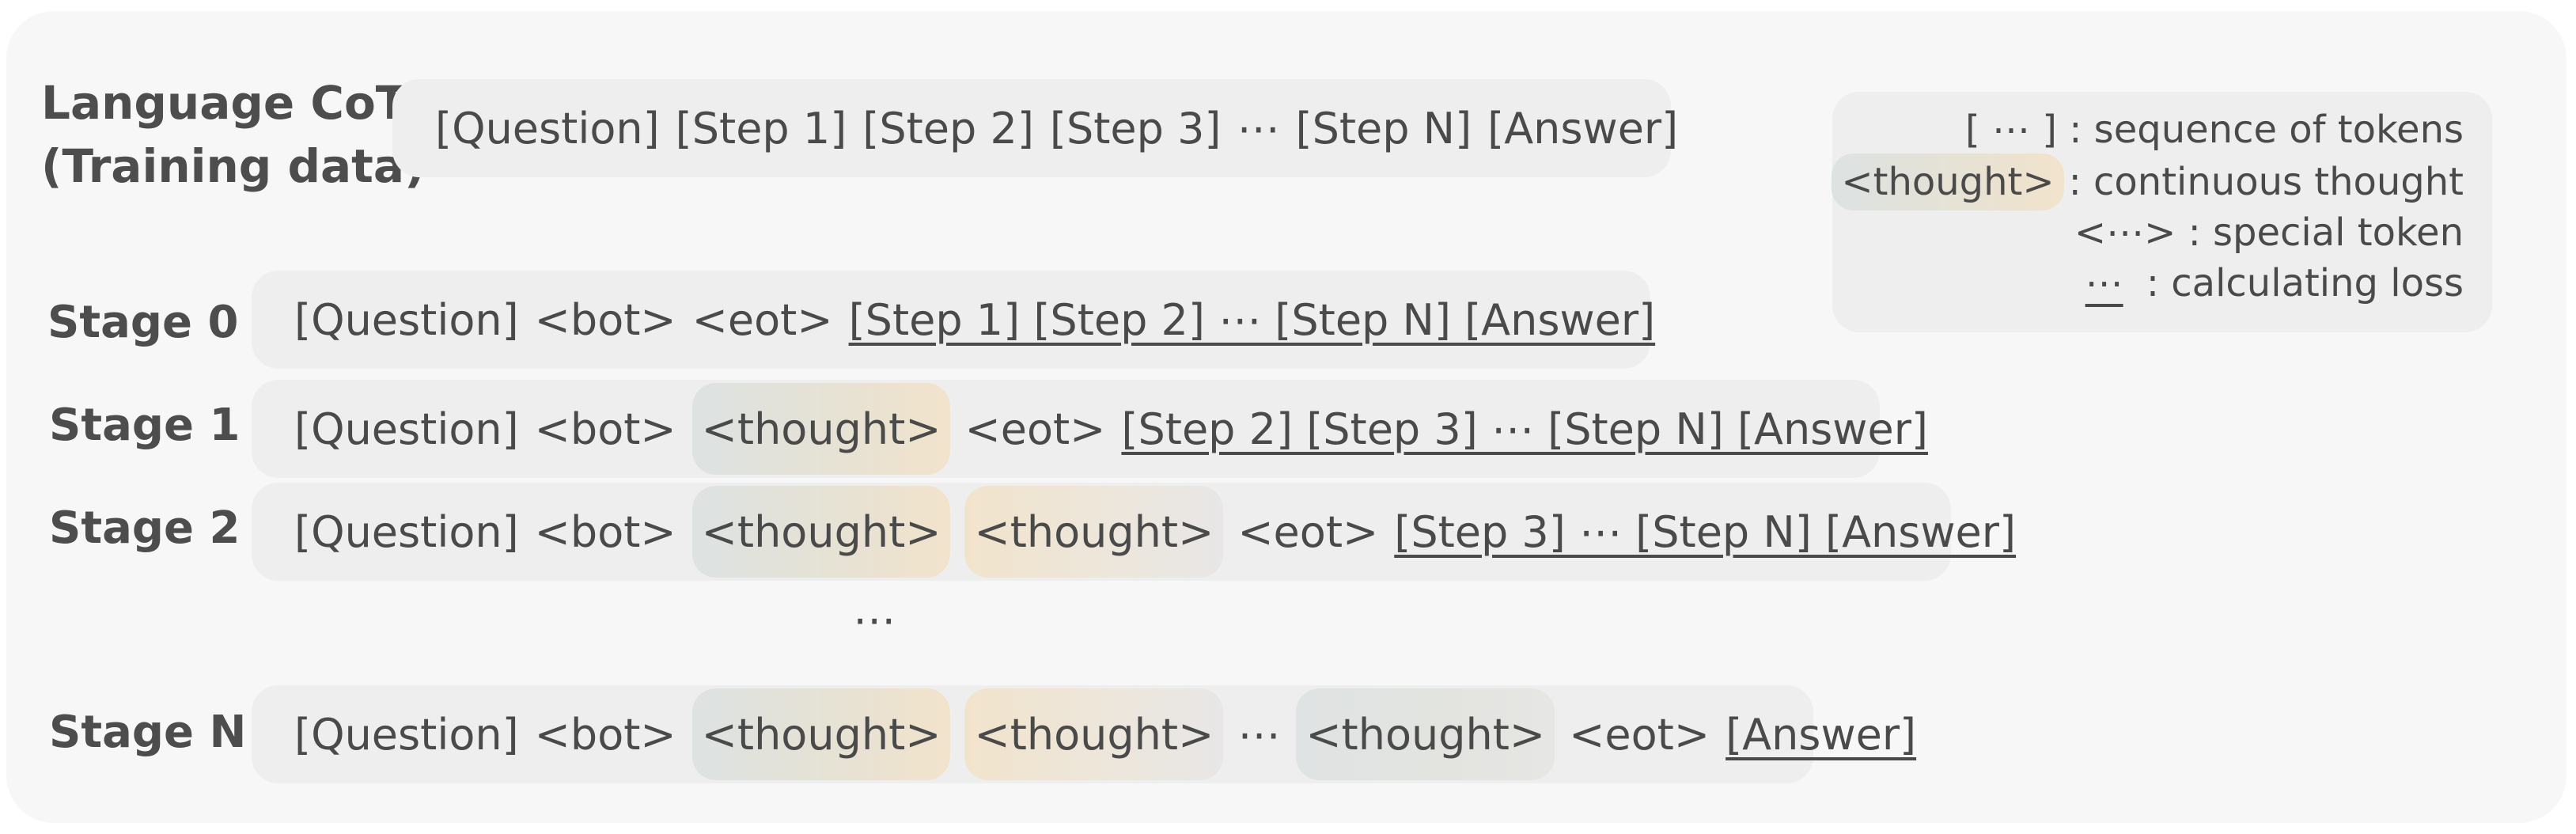 Image resolution: width=2576 pixels, height=834 pixels. I want to click on language-cot-title: Language CoT, so click(224, 103).